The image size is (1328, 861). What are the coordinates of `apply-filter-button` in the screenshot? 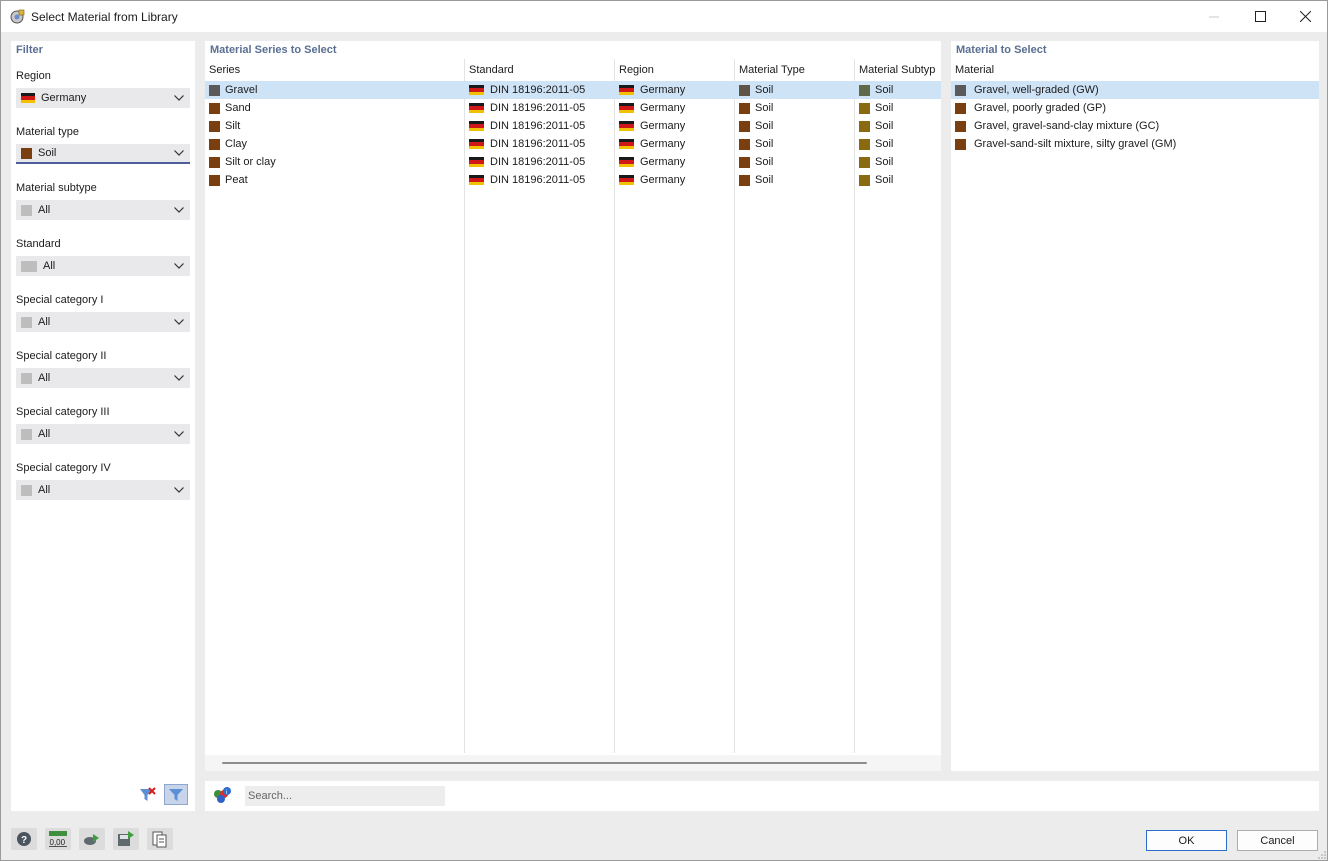 It's located at (176, 794).